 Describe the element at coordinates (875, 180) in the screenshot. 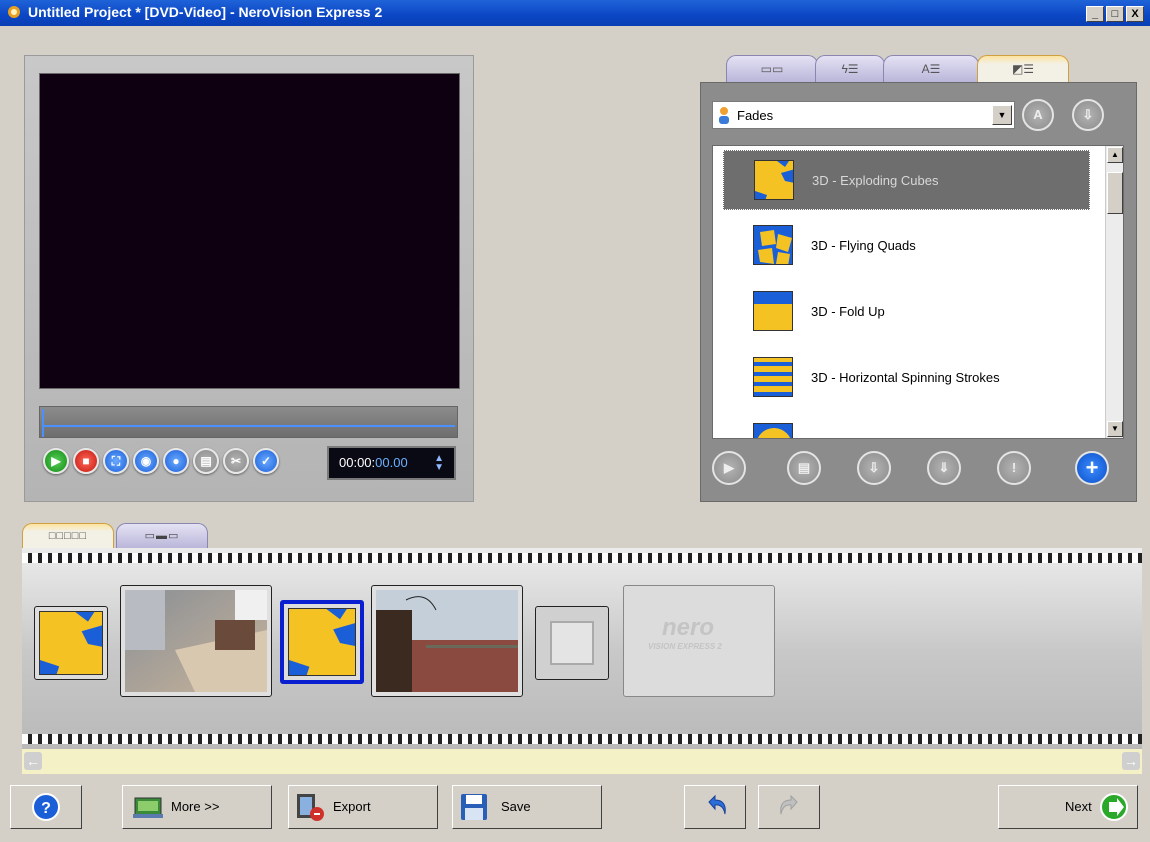

I see `effect-label: 3D - Exploding Cubes` at that location.